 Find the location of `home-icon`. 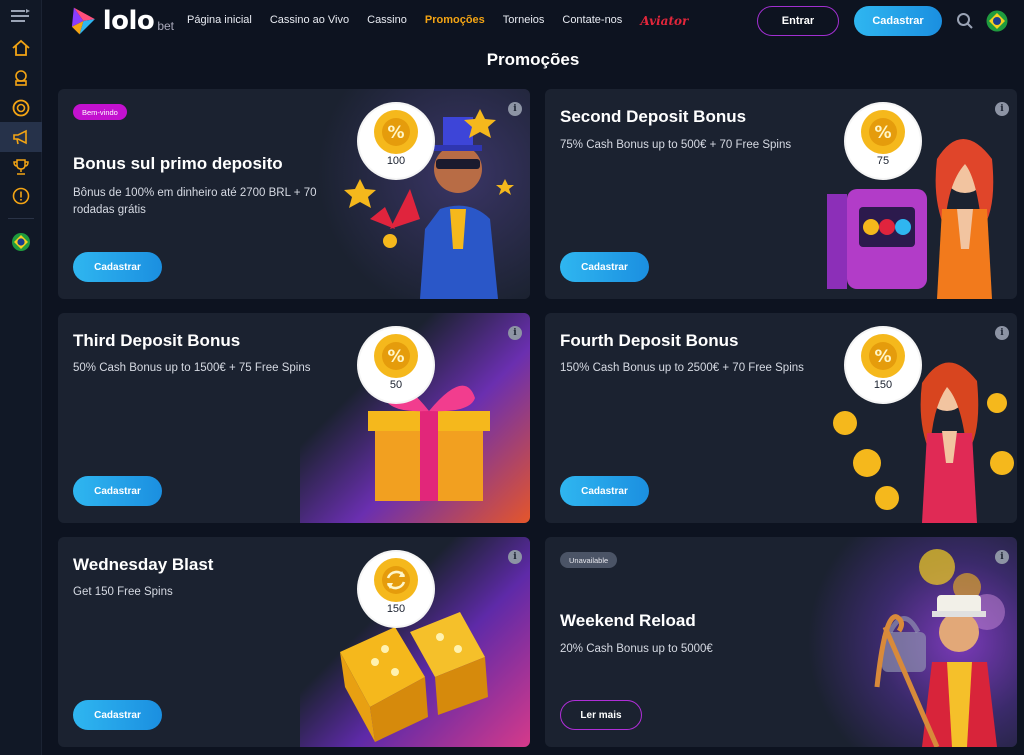

home-icon is located at coordinates (21, 47).